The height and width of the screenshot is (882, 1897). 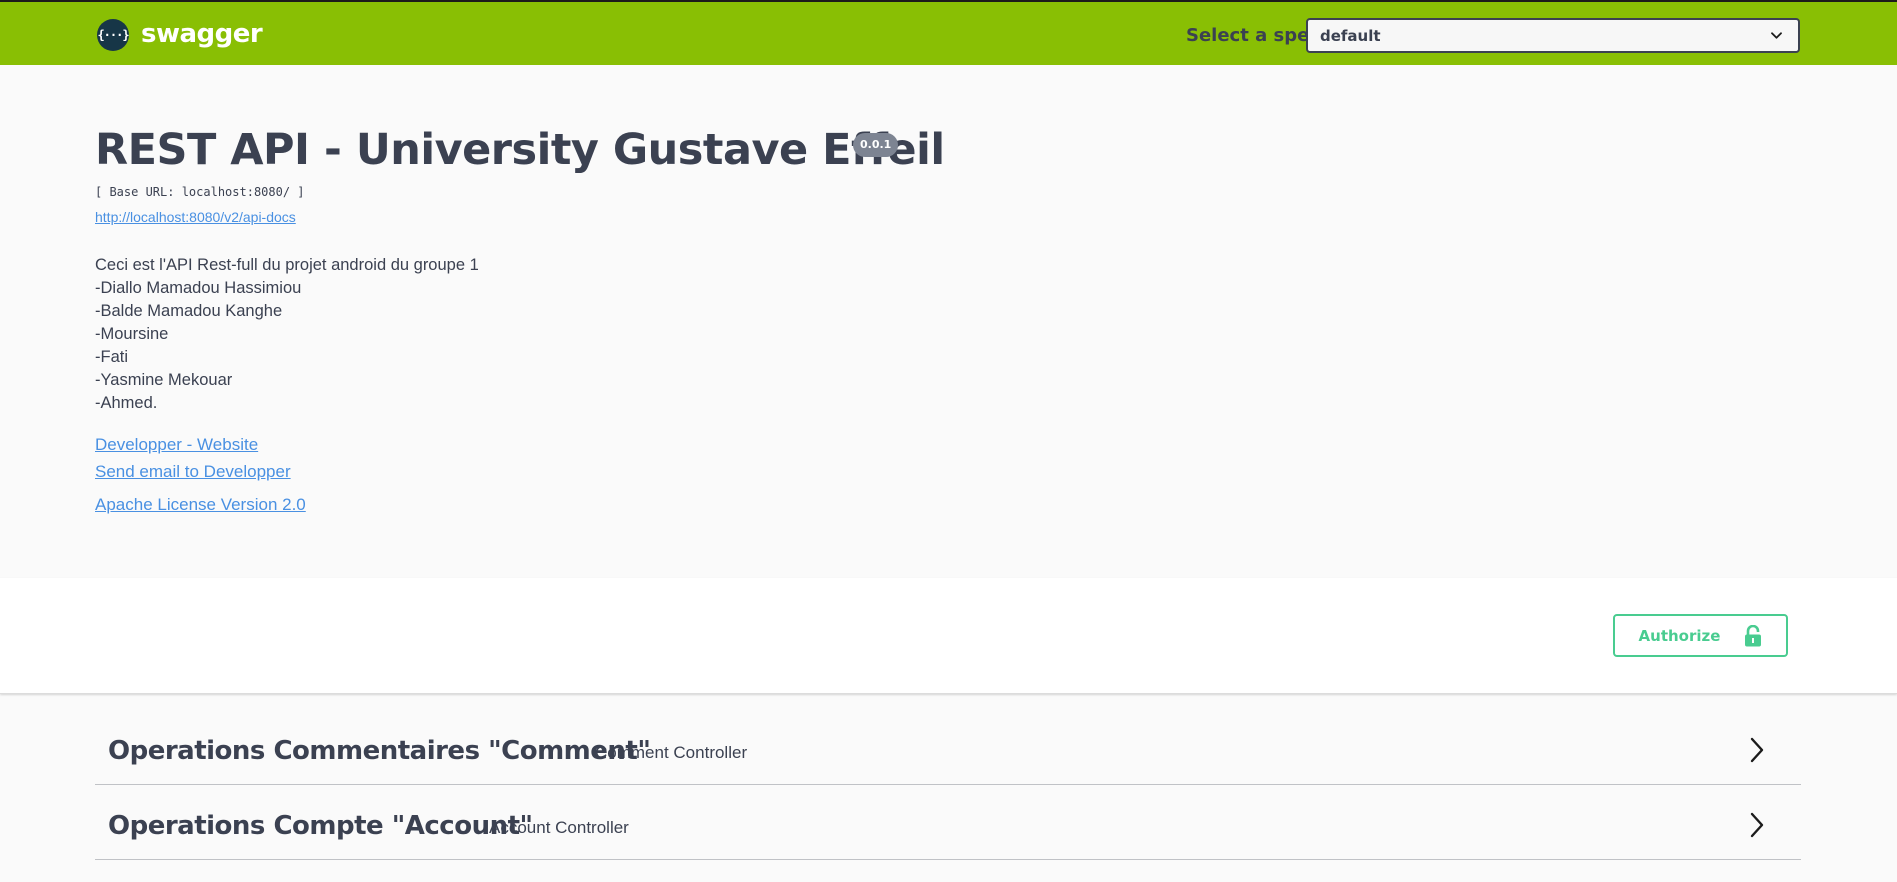 I want to click on lock-icon, so click(x=1753, y=635).